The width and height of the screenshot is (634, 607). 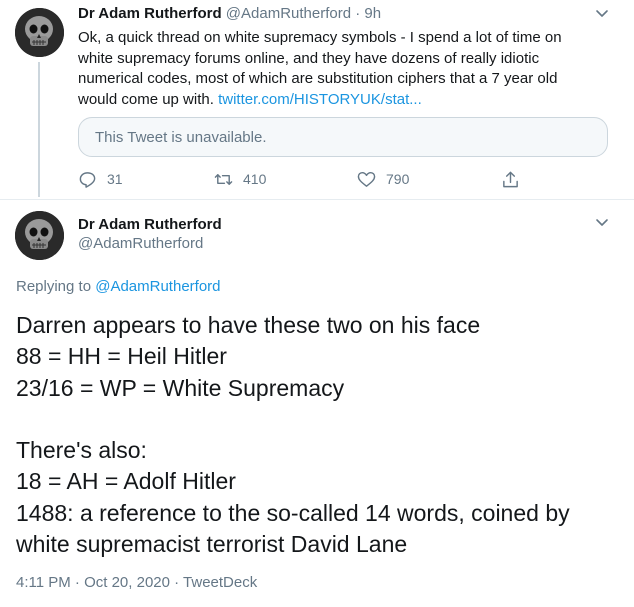 I want to click on thread-connector-line, so click(x=39, y=129).